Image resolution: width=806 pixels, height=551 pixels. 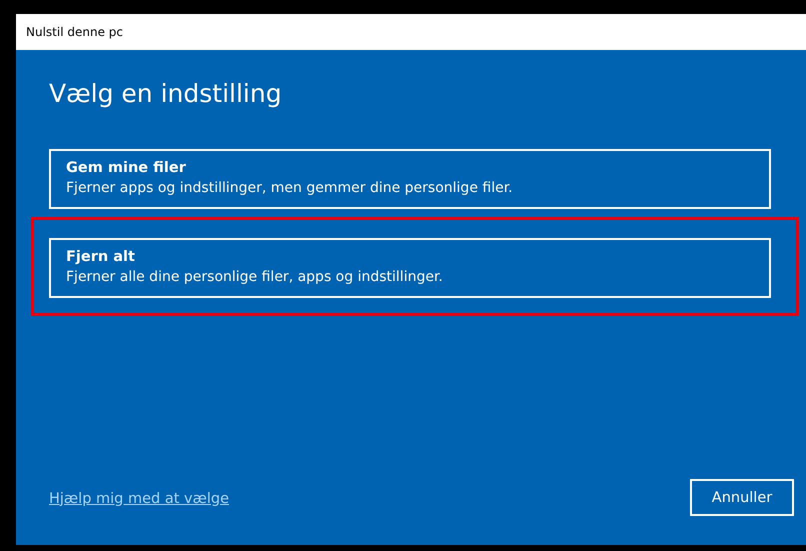 I want to click on option-title: Gem mine filer, so click(x=126, y=168).